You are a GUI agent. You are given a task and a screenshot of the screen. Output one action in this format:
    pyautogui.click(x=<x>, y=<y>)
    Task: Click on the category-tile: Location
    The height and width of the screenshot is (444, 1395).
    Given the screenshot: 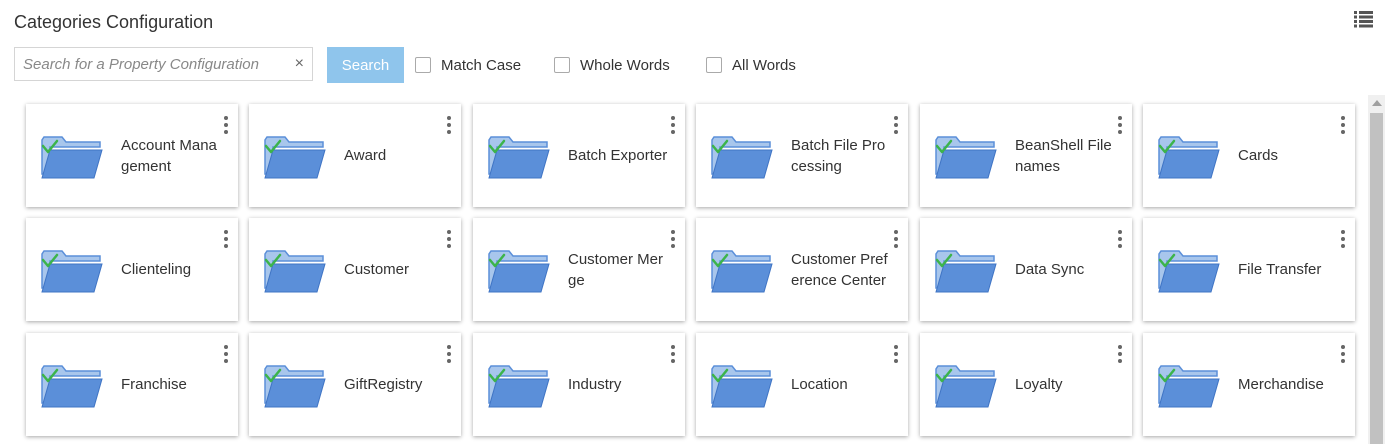 What is the action you would take?
    pyautogui.click(x=802, y=384)
    